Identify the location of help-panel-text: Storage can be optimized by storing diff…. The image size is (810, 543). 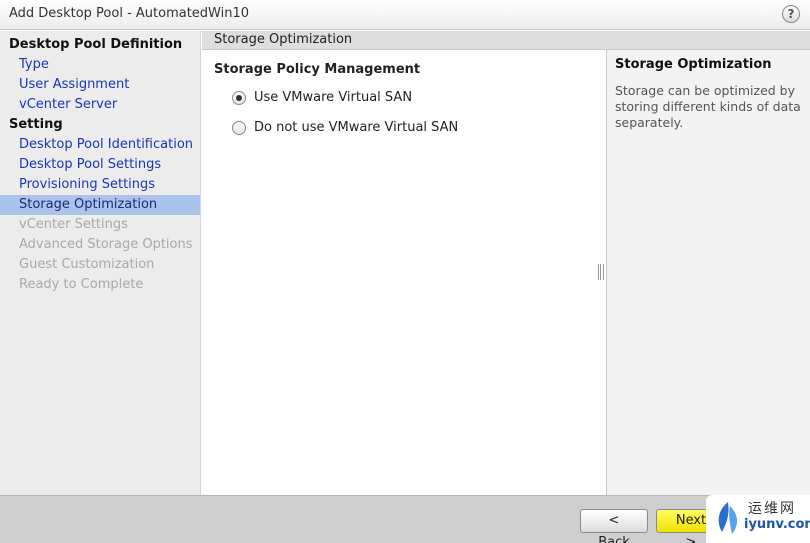
(708, 106).